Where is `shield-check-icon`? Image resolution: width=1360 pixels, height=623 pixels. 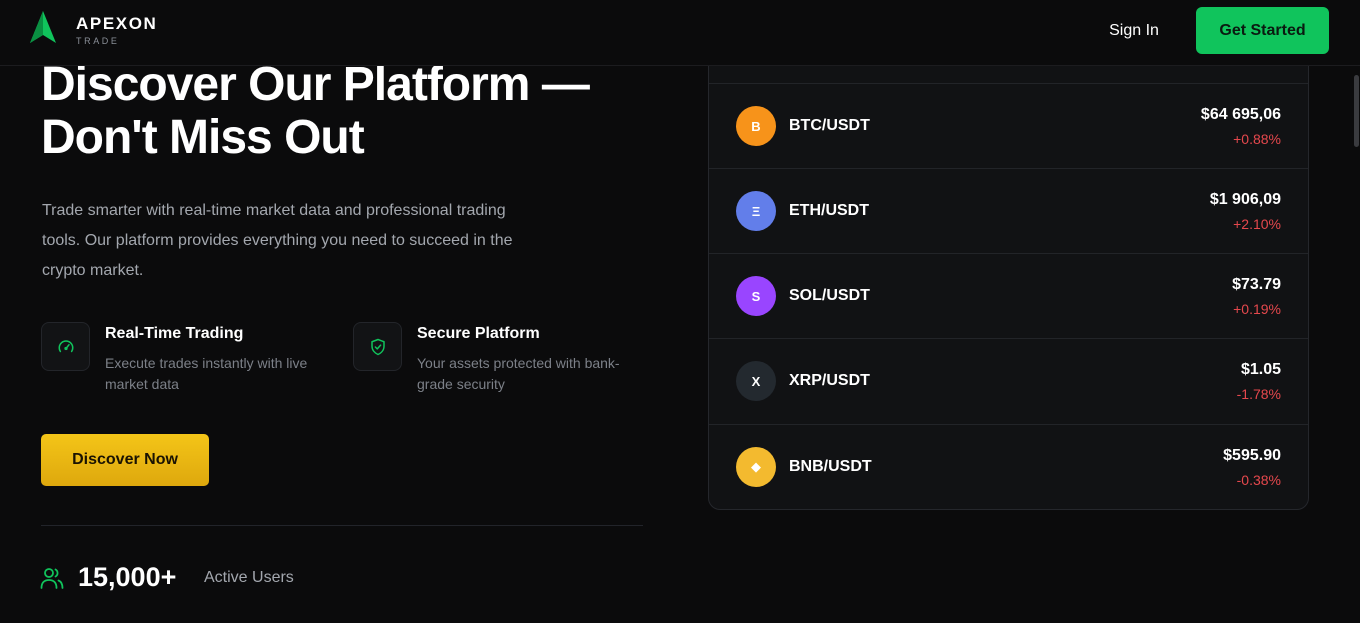 shield-check-icon is located at coordinates (377, 346).